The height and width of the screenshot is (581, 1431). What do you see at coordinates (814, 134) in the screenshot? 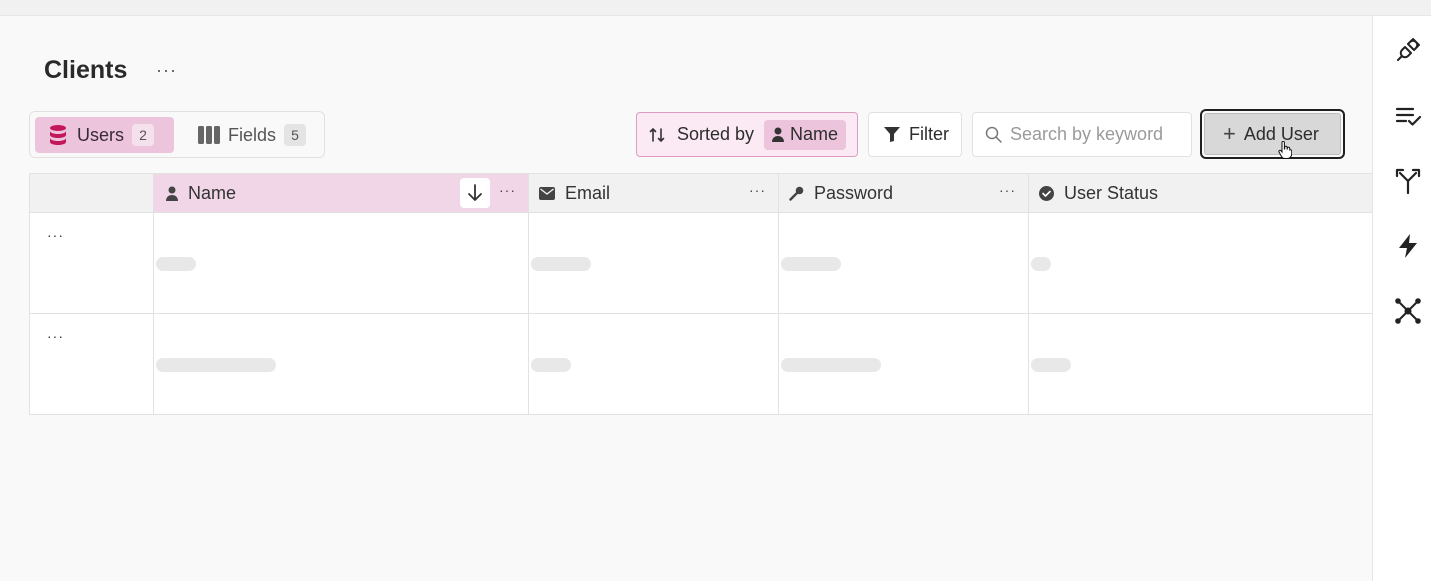
I see `sorted-field-label: Name` at bounding box center [814, 134].